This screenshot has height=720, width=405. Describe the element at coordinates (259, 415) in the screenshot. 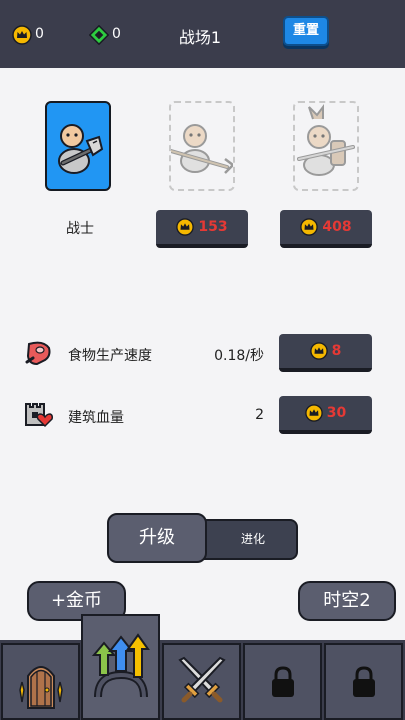

I see `stat-value-building-hp: 2` at that location.